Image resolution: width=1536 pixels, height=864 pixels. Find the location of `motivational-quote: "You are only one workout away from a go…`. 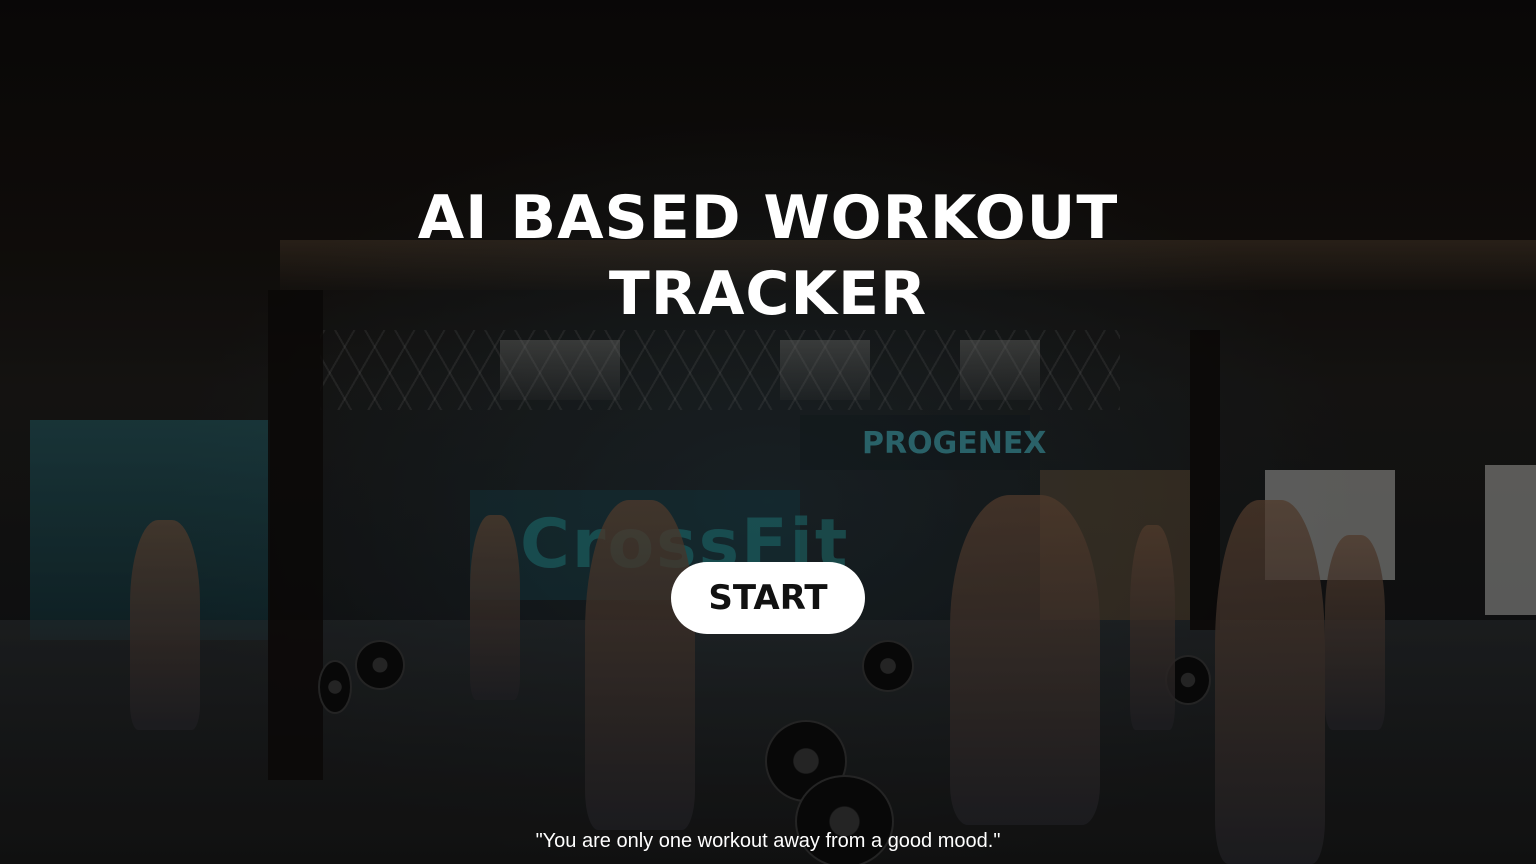

motivational-quote: "You are only one workout away from a go… is located at coordinates (768, 841).